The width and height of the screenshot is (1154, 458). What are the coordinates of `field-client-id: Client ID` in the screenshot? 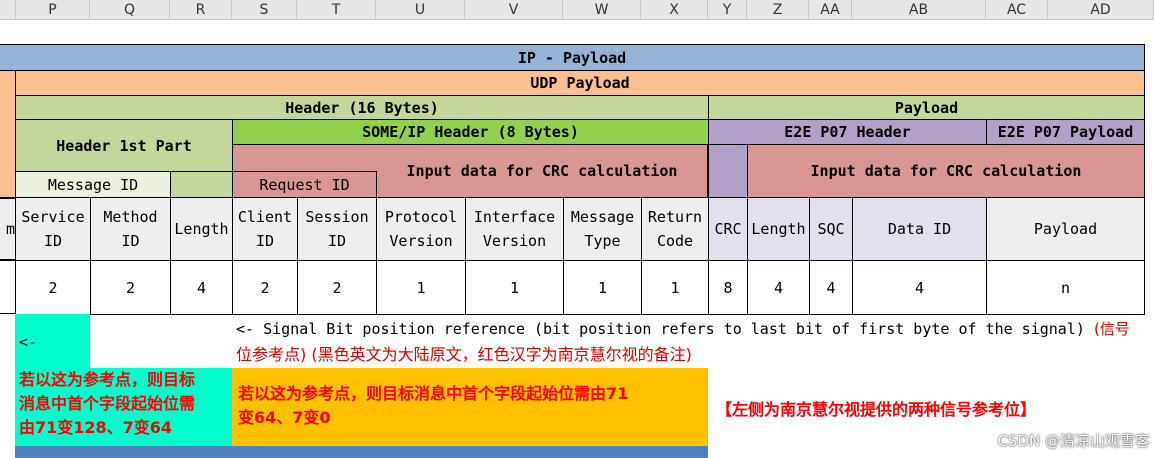 It's located at (265, 229).